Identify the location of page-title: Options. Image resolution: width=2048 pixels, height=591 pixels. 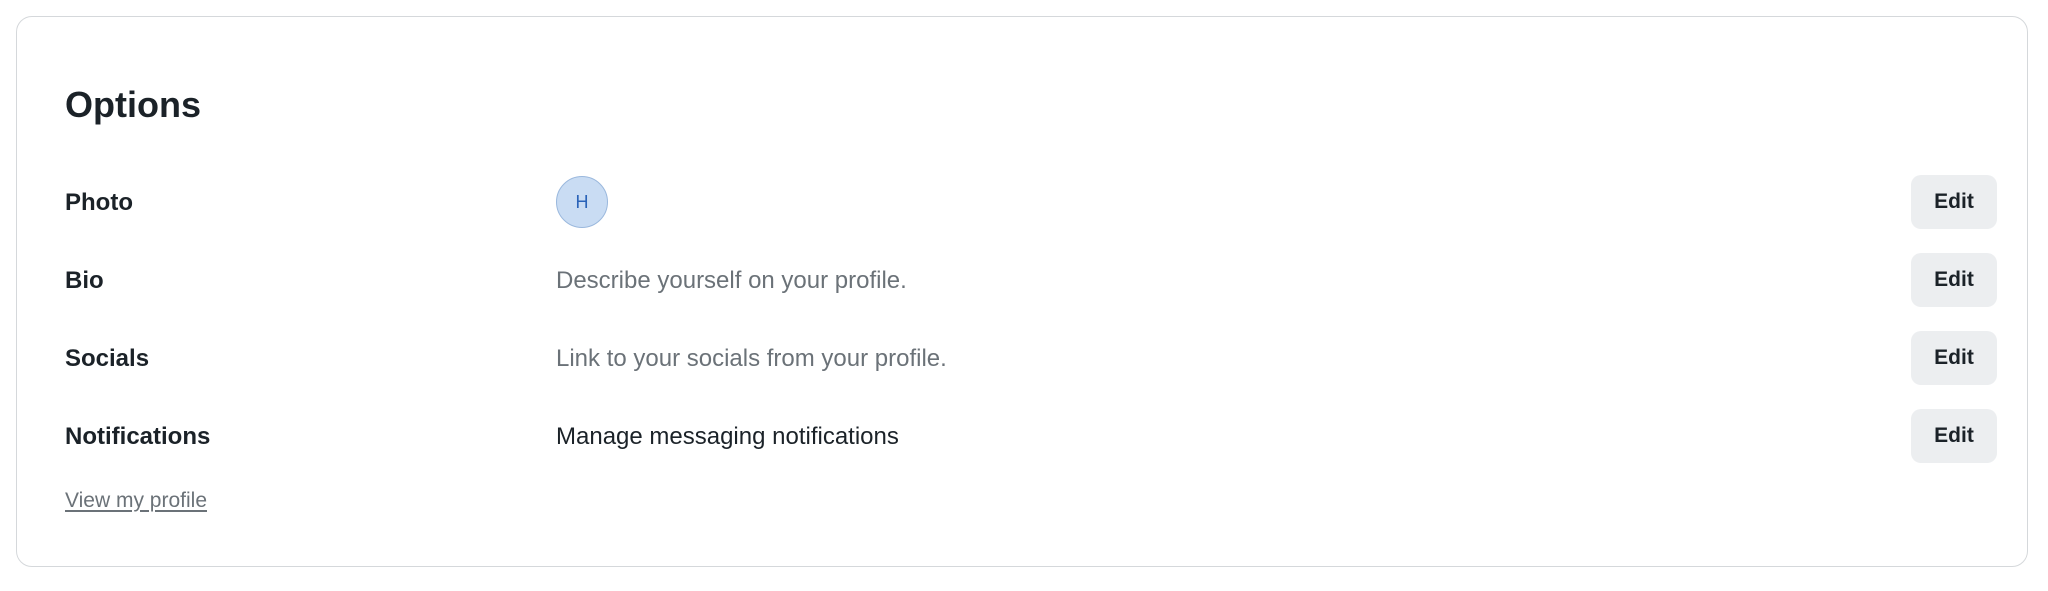
(133, 104).